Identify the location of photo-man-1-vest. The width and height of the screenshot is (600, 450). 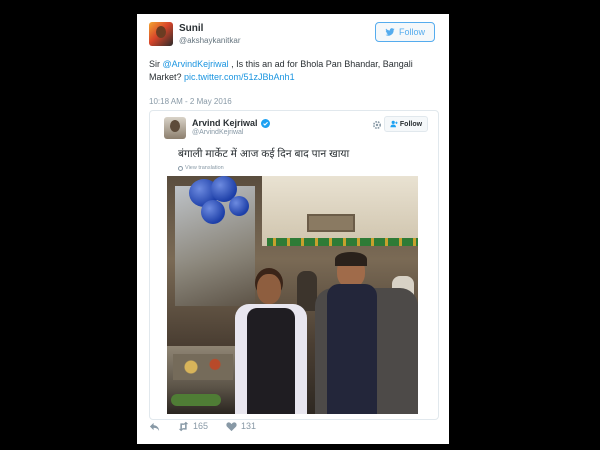
(271, 361).